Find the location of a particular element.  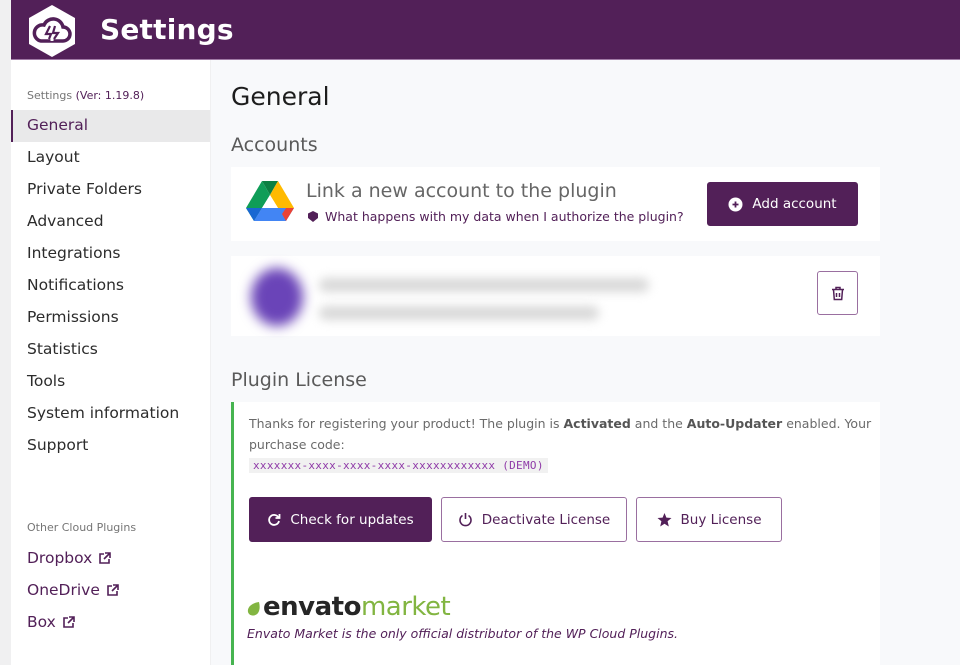

accounts-section-title: Accounts is located at coordinates (274, 145).